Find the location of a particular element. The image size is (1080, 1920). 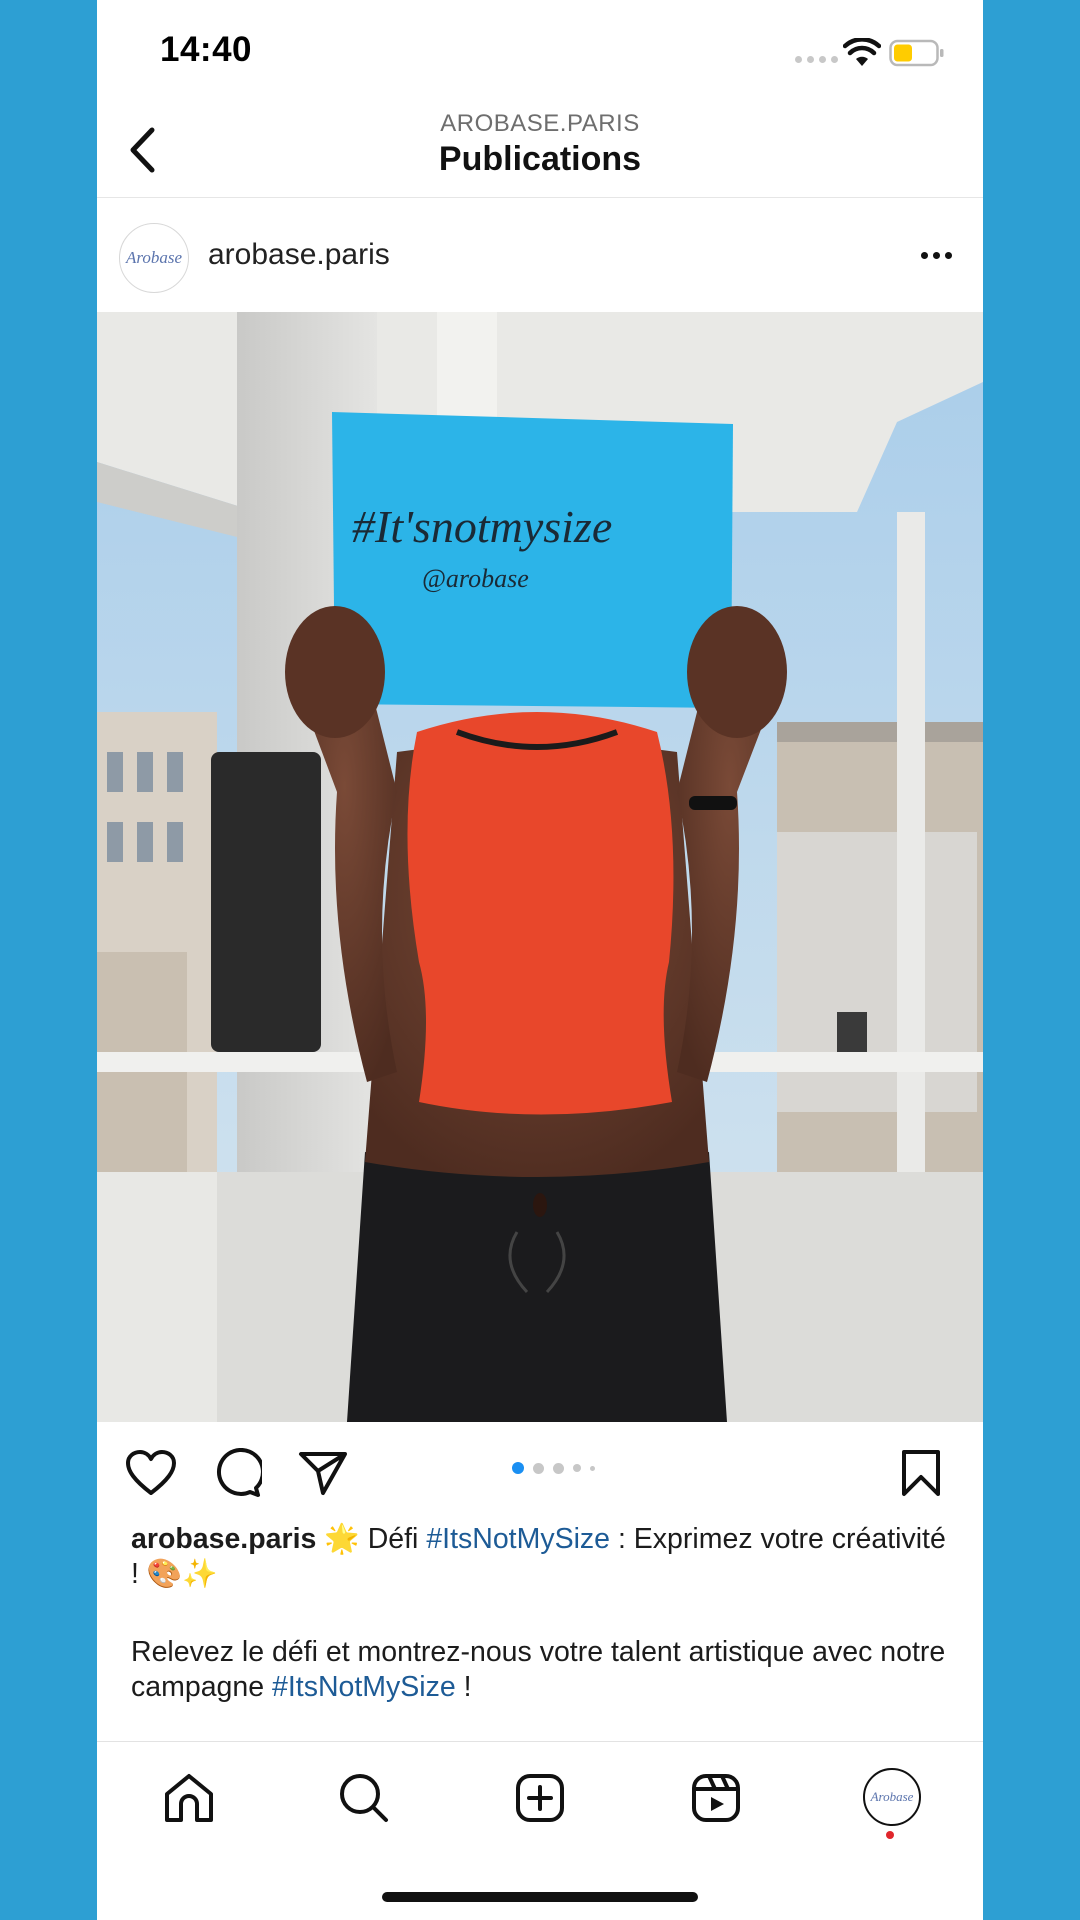

bookmark-icon is located at coordinates (921, 1473).